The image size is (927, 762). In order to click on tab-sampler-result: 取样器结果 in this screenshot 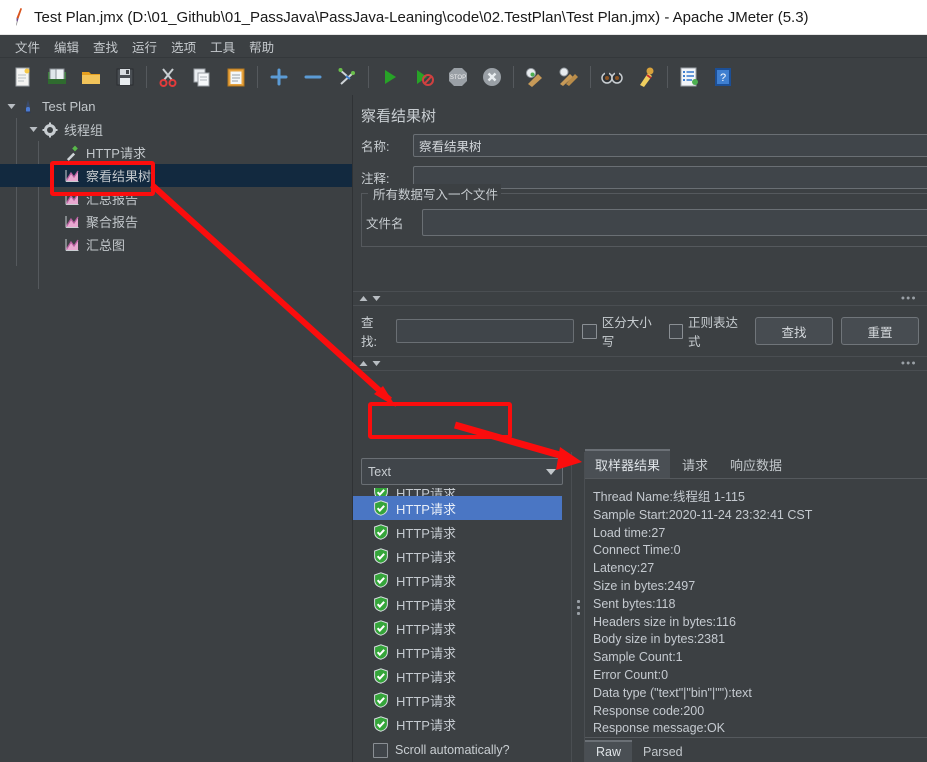, I will do `click(628, 463)`.